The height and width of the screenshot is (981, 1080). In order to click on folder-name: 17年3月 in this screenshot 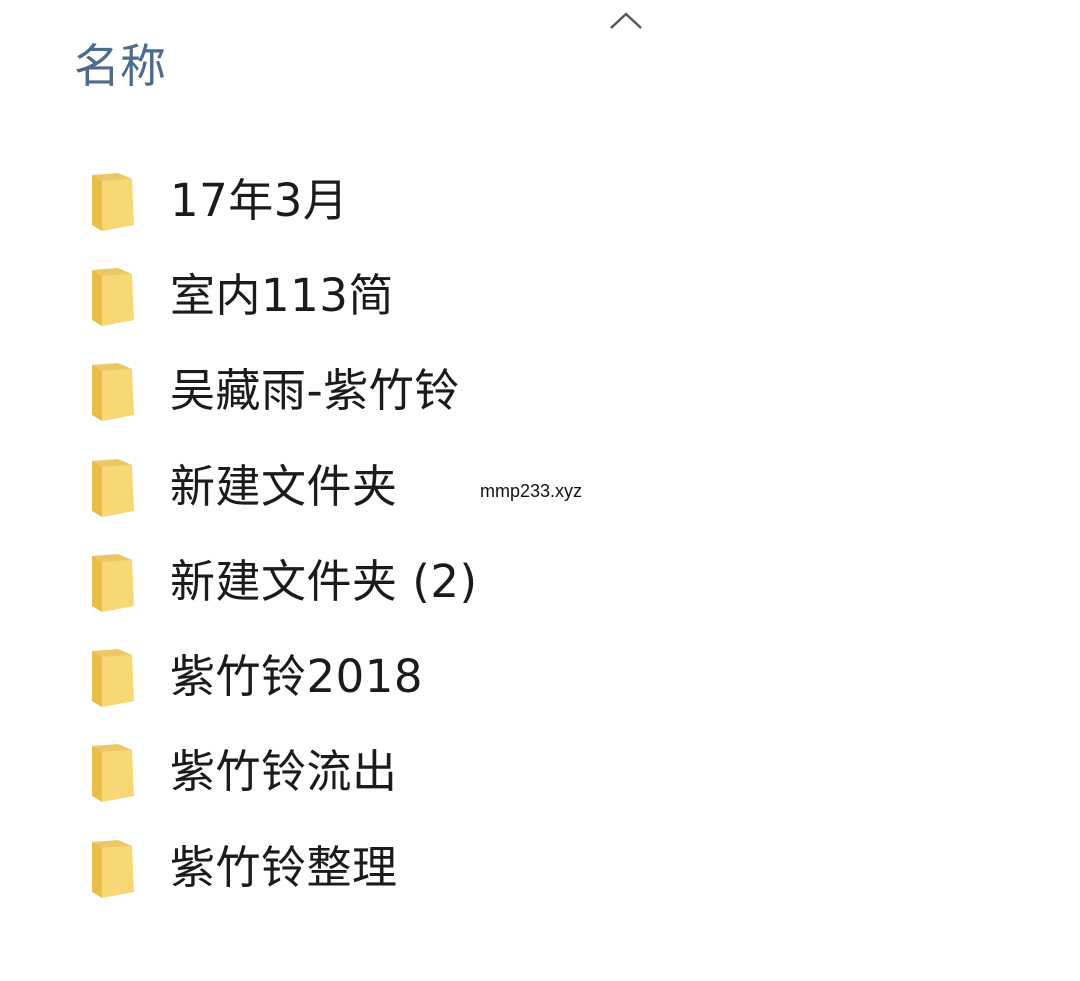, I will do `click(259, 200)`.